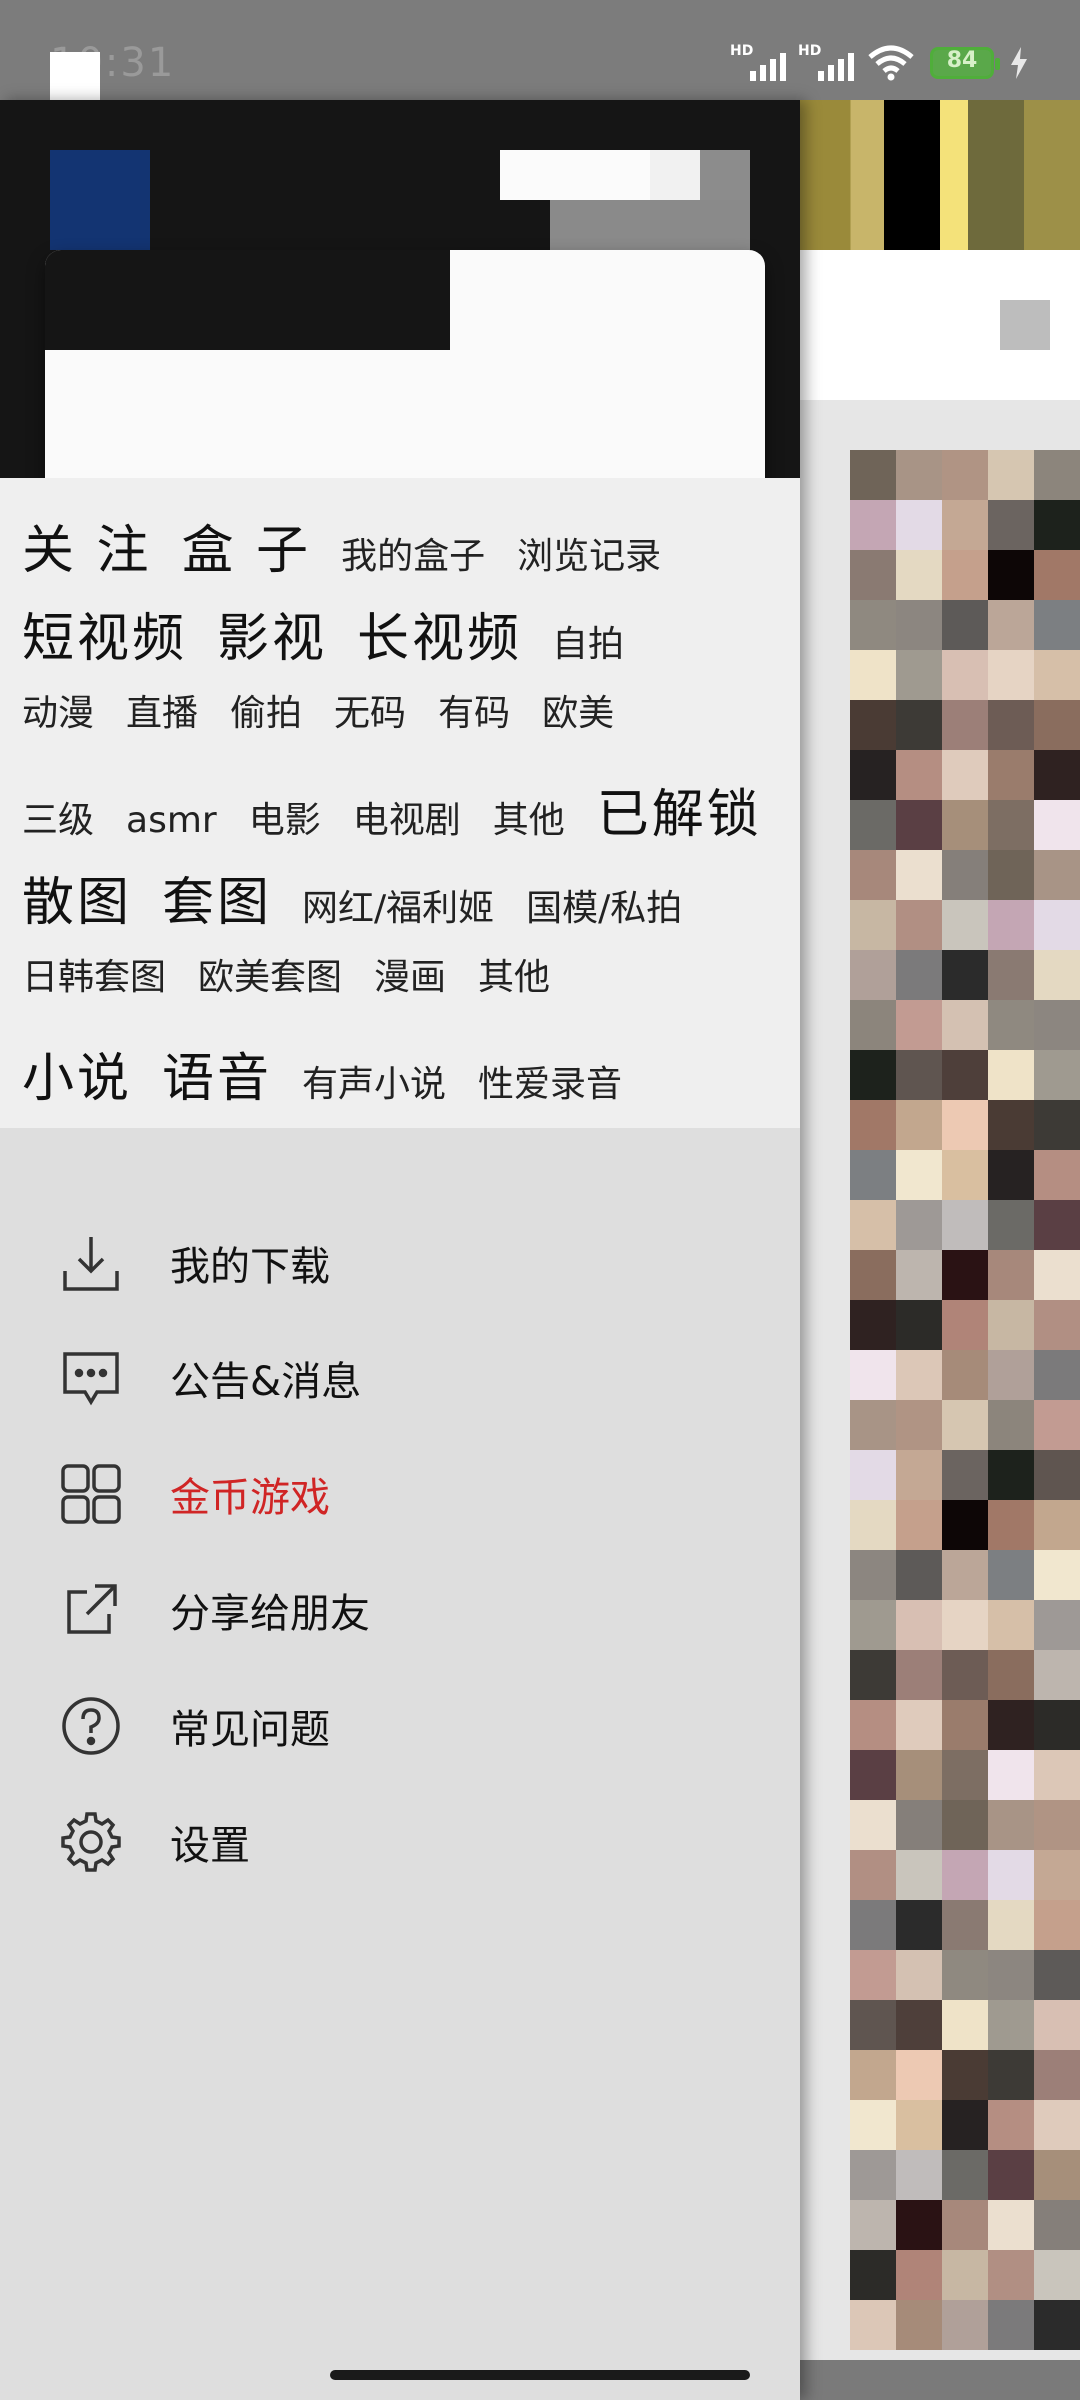  I want to click on card-mask, so click(247, 300).